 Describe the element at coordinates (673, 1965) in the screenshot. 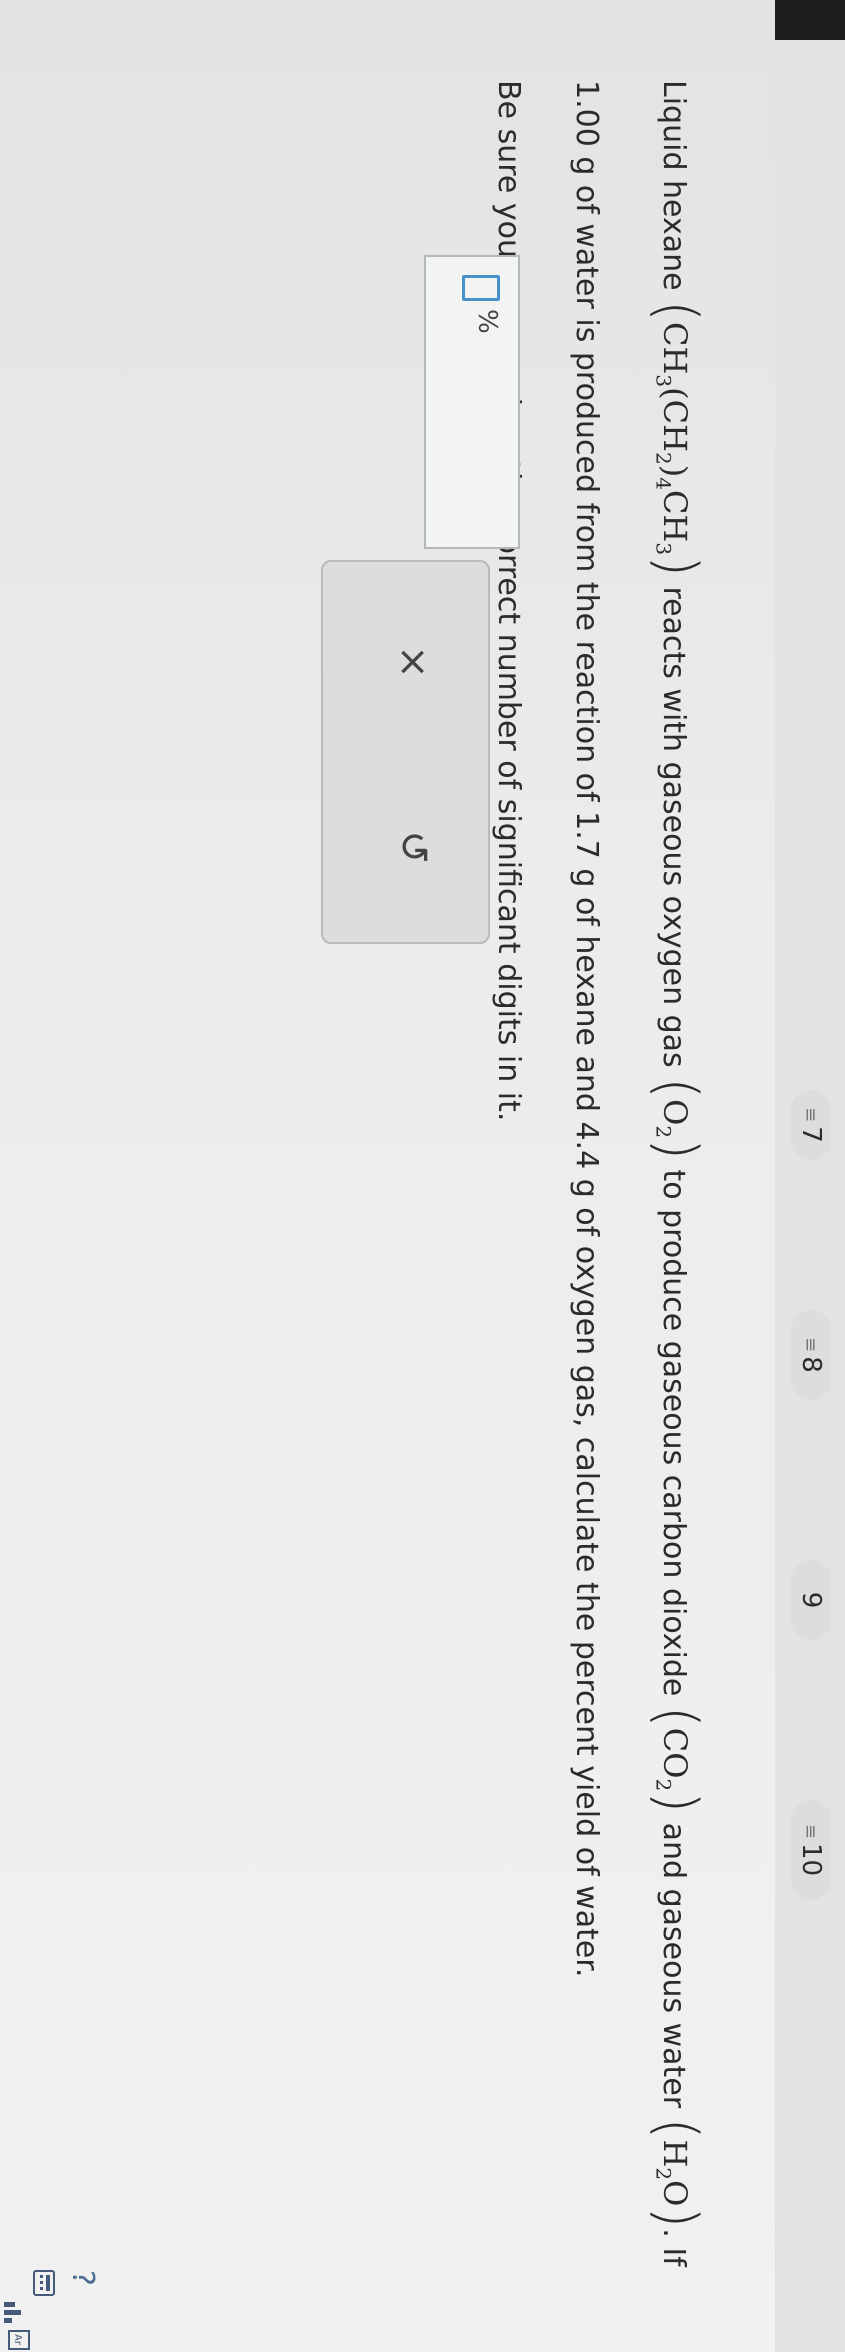

I see `question-part3: and gaseous water` at that location.